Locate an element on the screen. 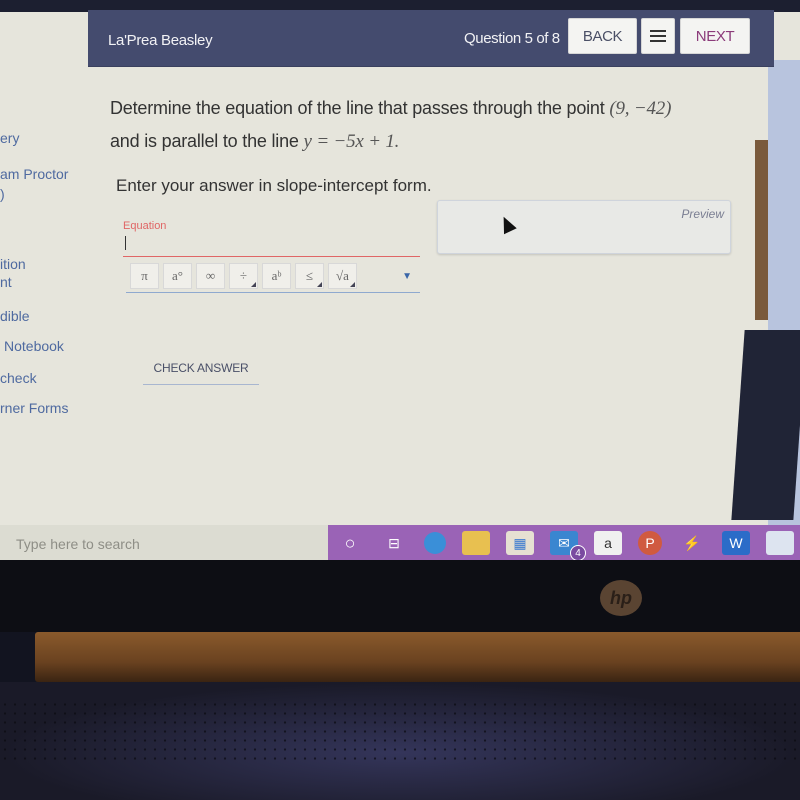 Image resolution: width=800 pixels, height=800 pixels. preview-box: Preview is located at coordinates (584, 227).